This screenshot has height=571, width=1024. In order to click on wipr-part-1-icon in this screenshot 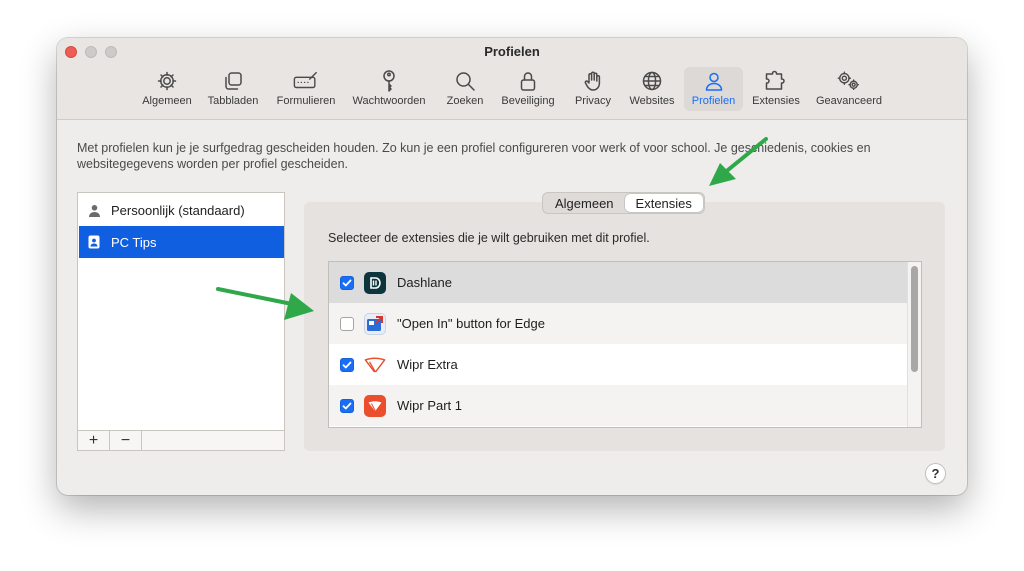, I will do `click(375, 405)`.